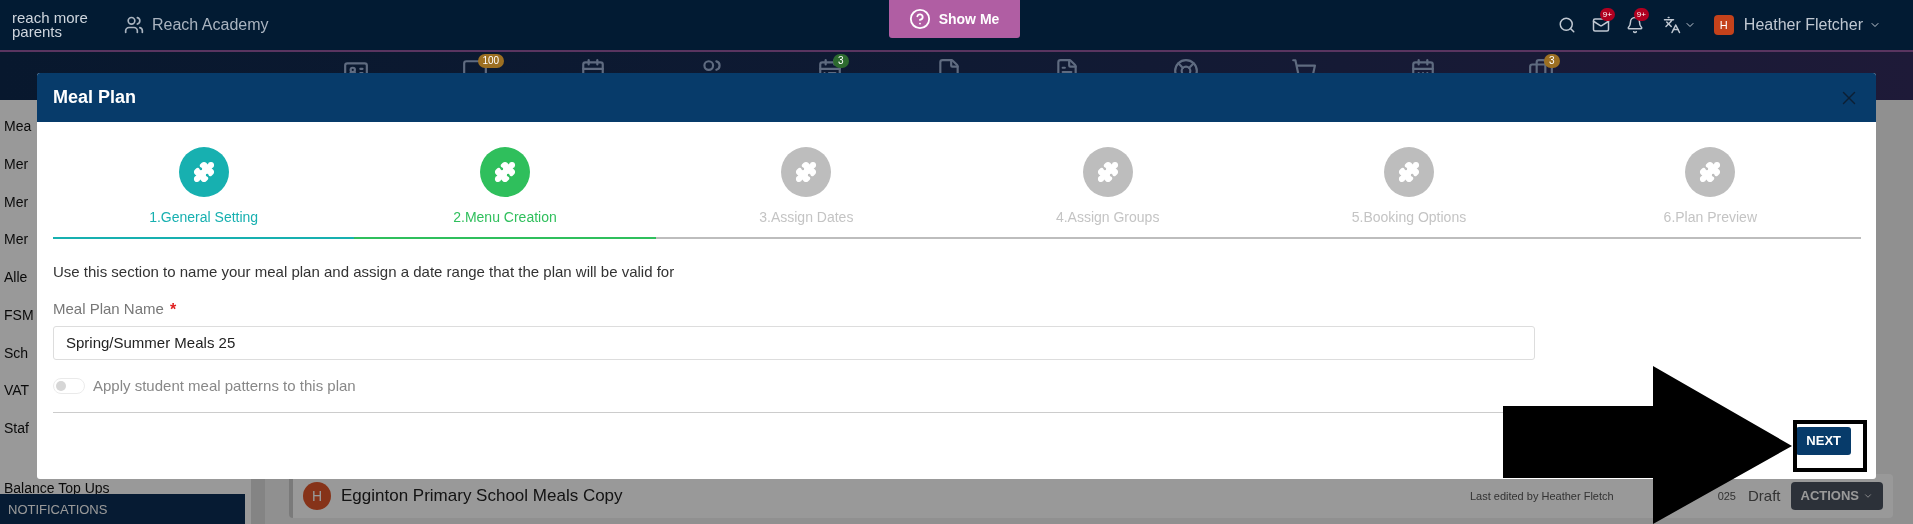  I want to click on show-me-button: Show Me, so click(954, 19).